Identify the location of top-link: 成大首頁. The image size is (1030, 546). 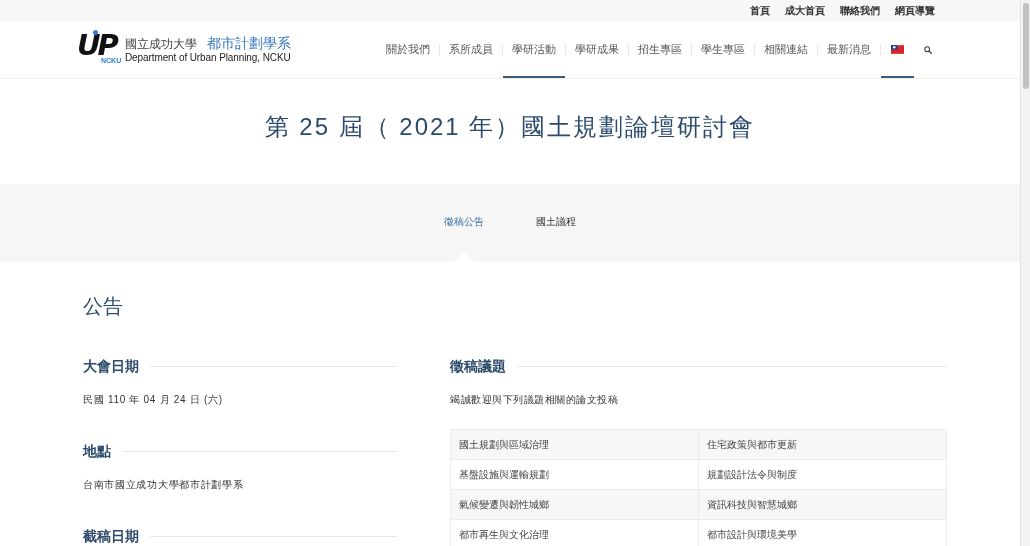
(805, 10).